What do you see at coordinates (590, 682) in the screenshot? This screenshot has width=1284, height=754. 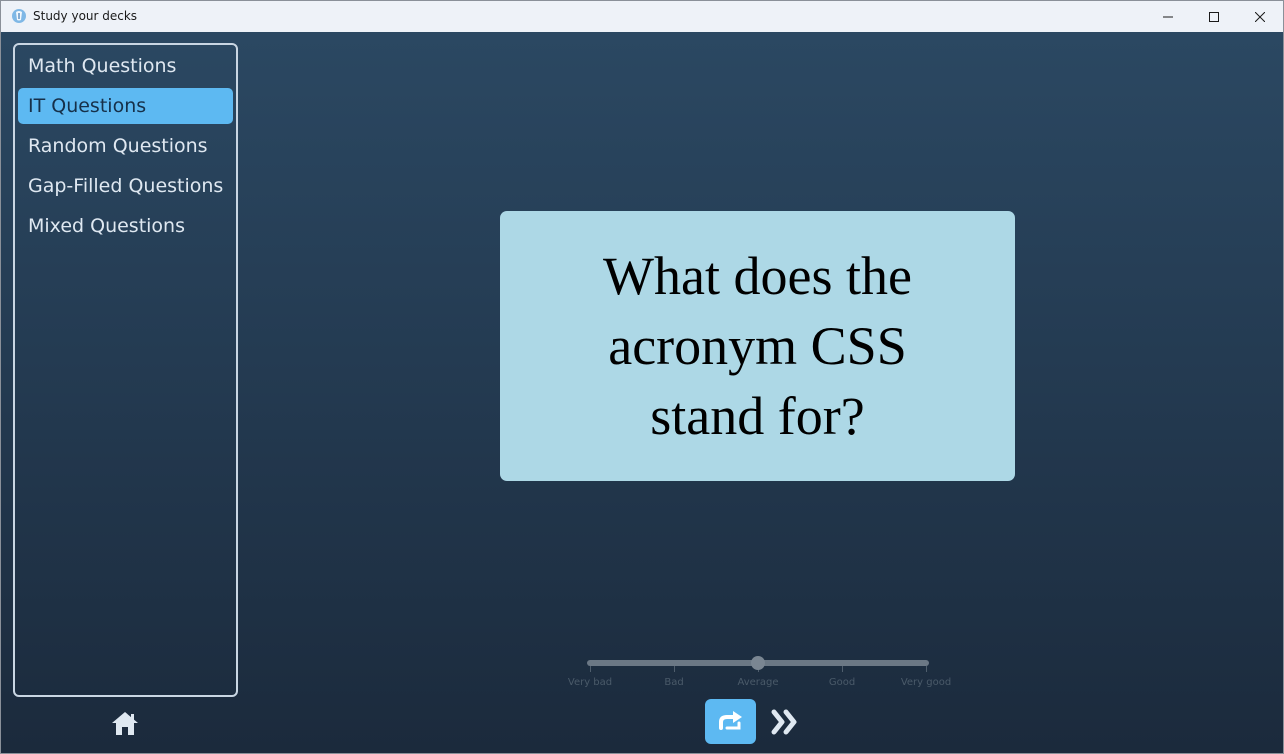 I see `rating-label-very-bad: Very bad` at bounding box center [590, 682].